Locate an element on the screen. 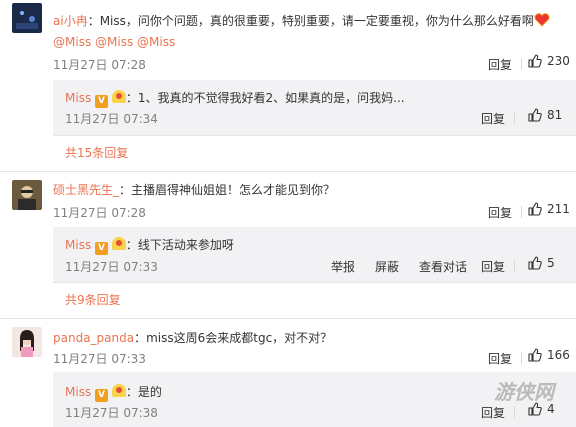 Image resolution: width=576 pixels, height=427 pixels. like-button: 81 is located at coordinates (545, 115).